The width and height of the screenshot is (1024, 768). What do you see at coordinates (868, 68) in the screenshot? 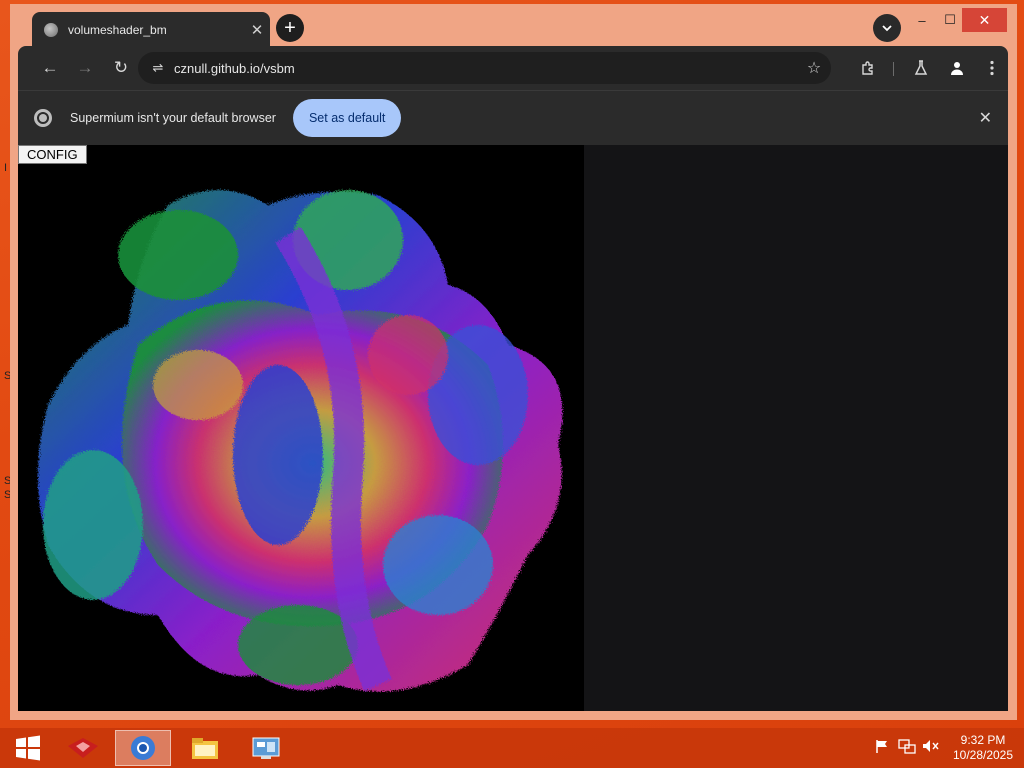
I see `extensions-icon` at bounding box center [868, 68].